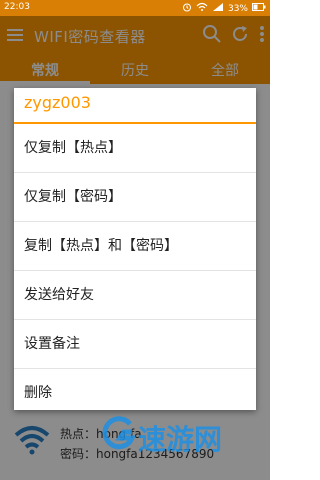  Describe the element at coordinates (259, 8) in the screenshot. I see `battery-icon` at that location.